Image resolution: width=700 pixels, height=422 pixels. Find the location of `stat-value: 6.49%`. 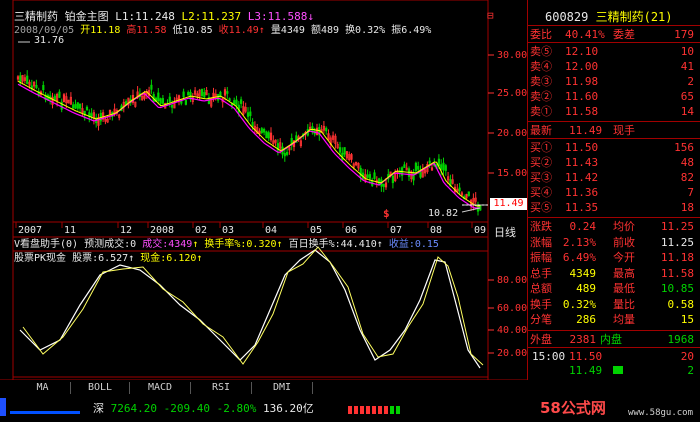

stat-value: 6.49% is located at coordinates (579, 257).